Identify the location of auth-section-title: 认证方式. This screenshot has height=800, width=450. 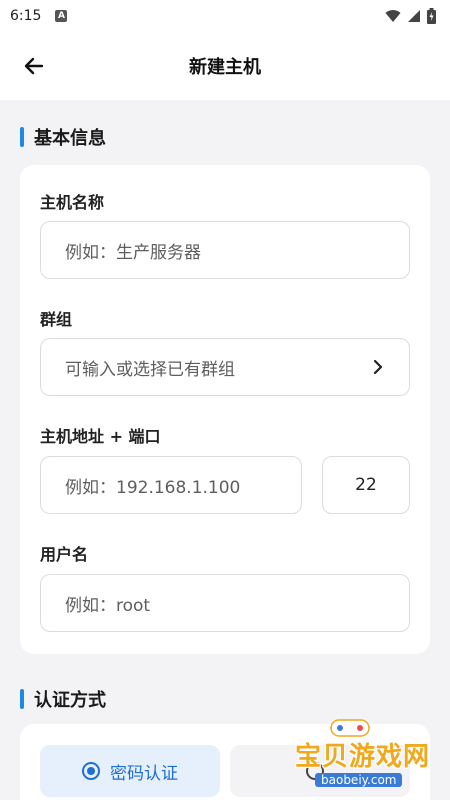
(70, 700).